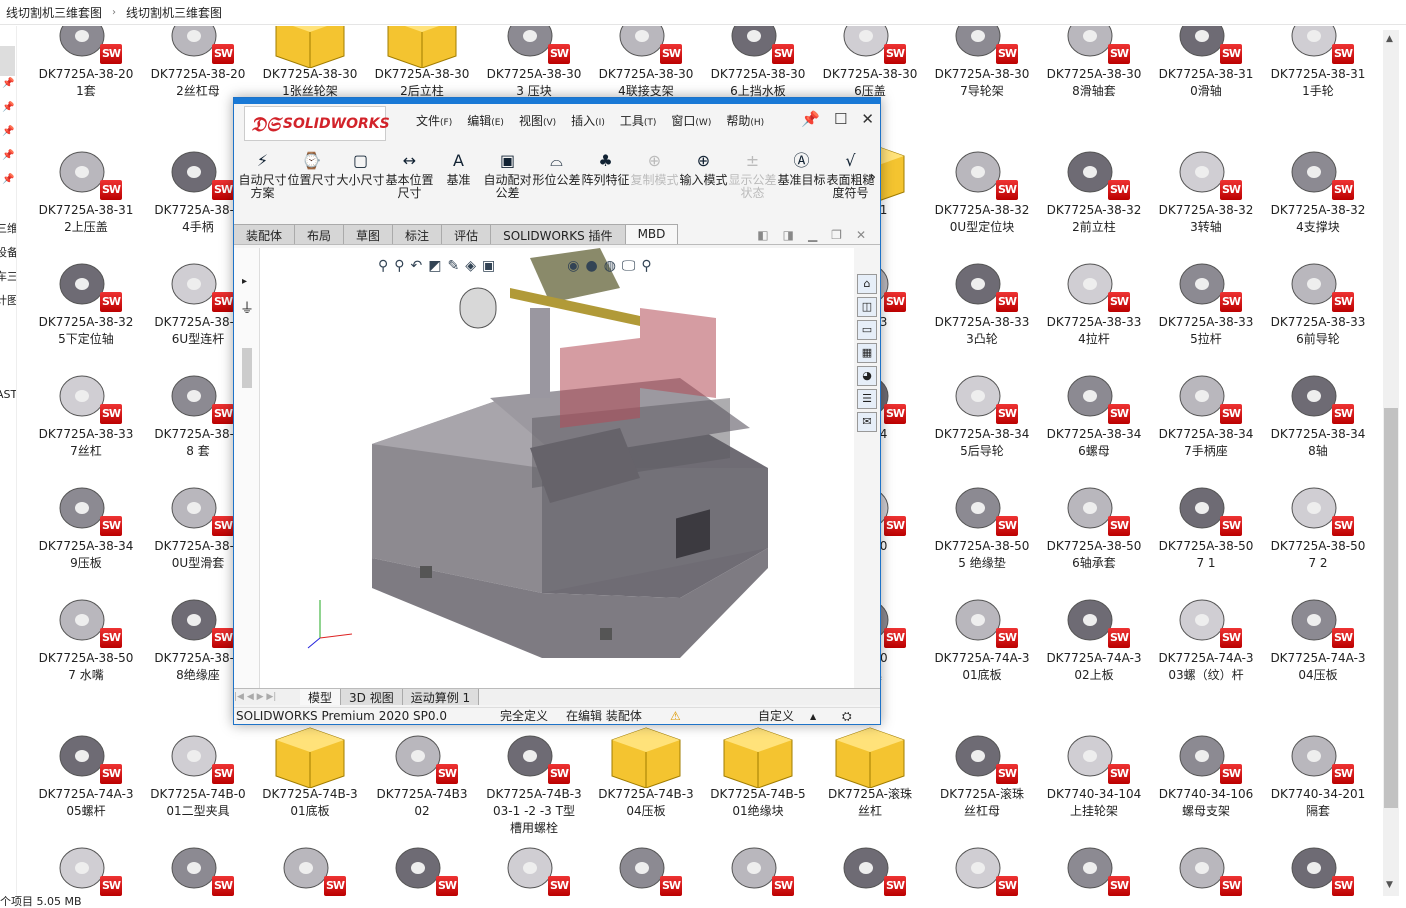 The width and height of the screenshot is (1406, 908). What do you see at coordinates (867, 307) in the screenshot?
I see `resources-icon: ◫` at bounding box center [867, 307].